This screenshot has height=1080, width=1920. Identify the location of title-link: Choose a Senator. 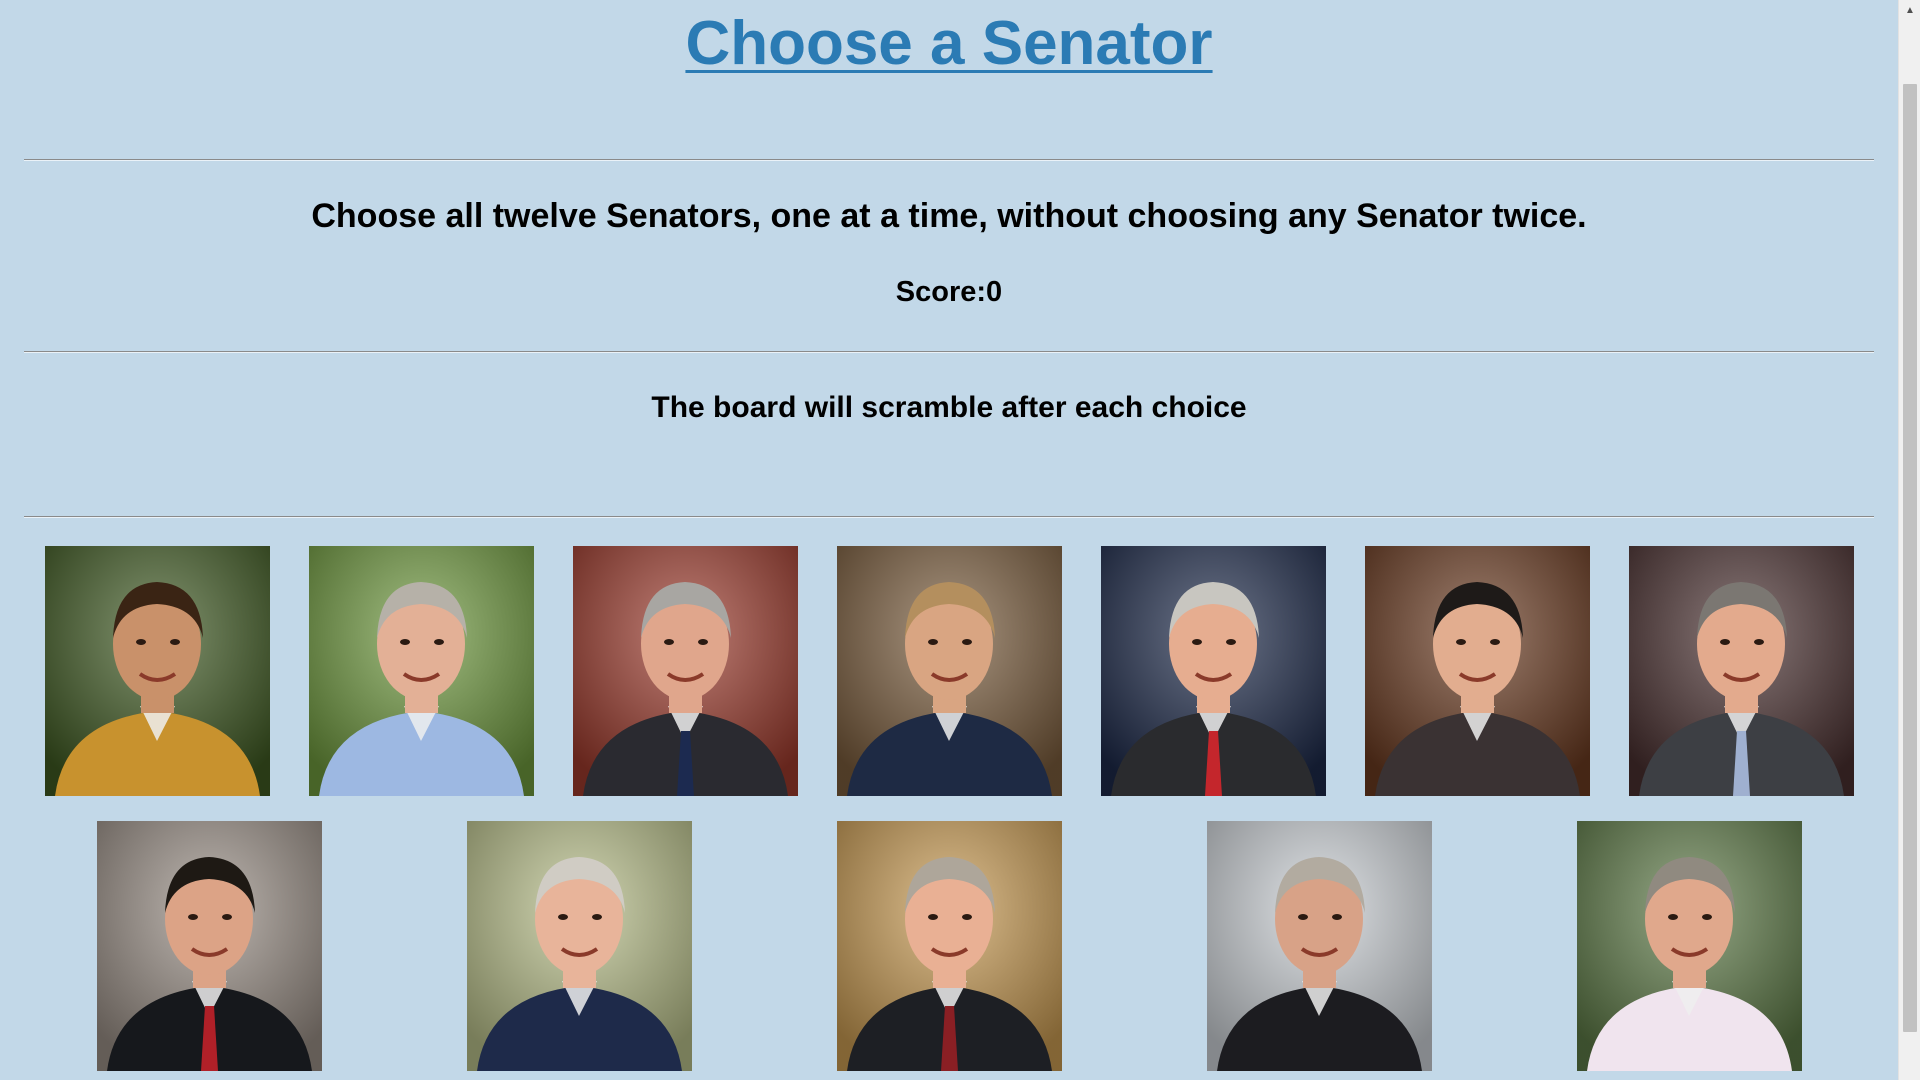
(948, 43).